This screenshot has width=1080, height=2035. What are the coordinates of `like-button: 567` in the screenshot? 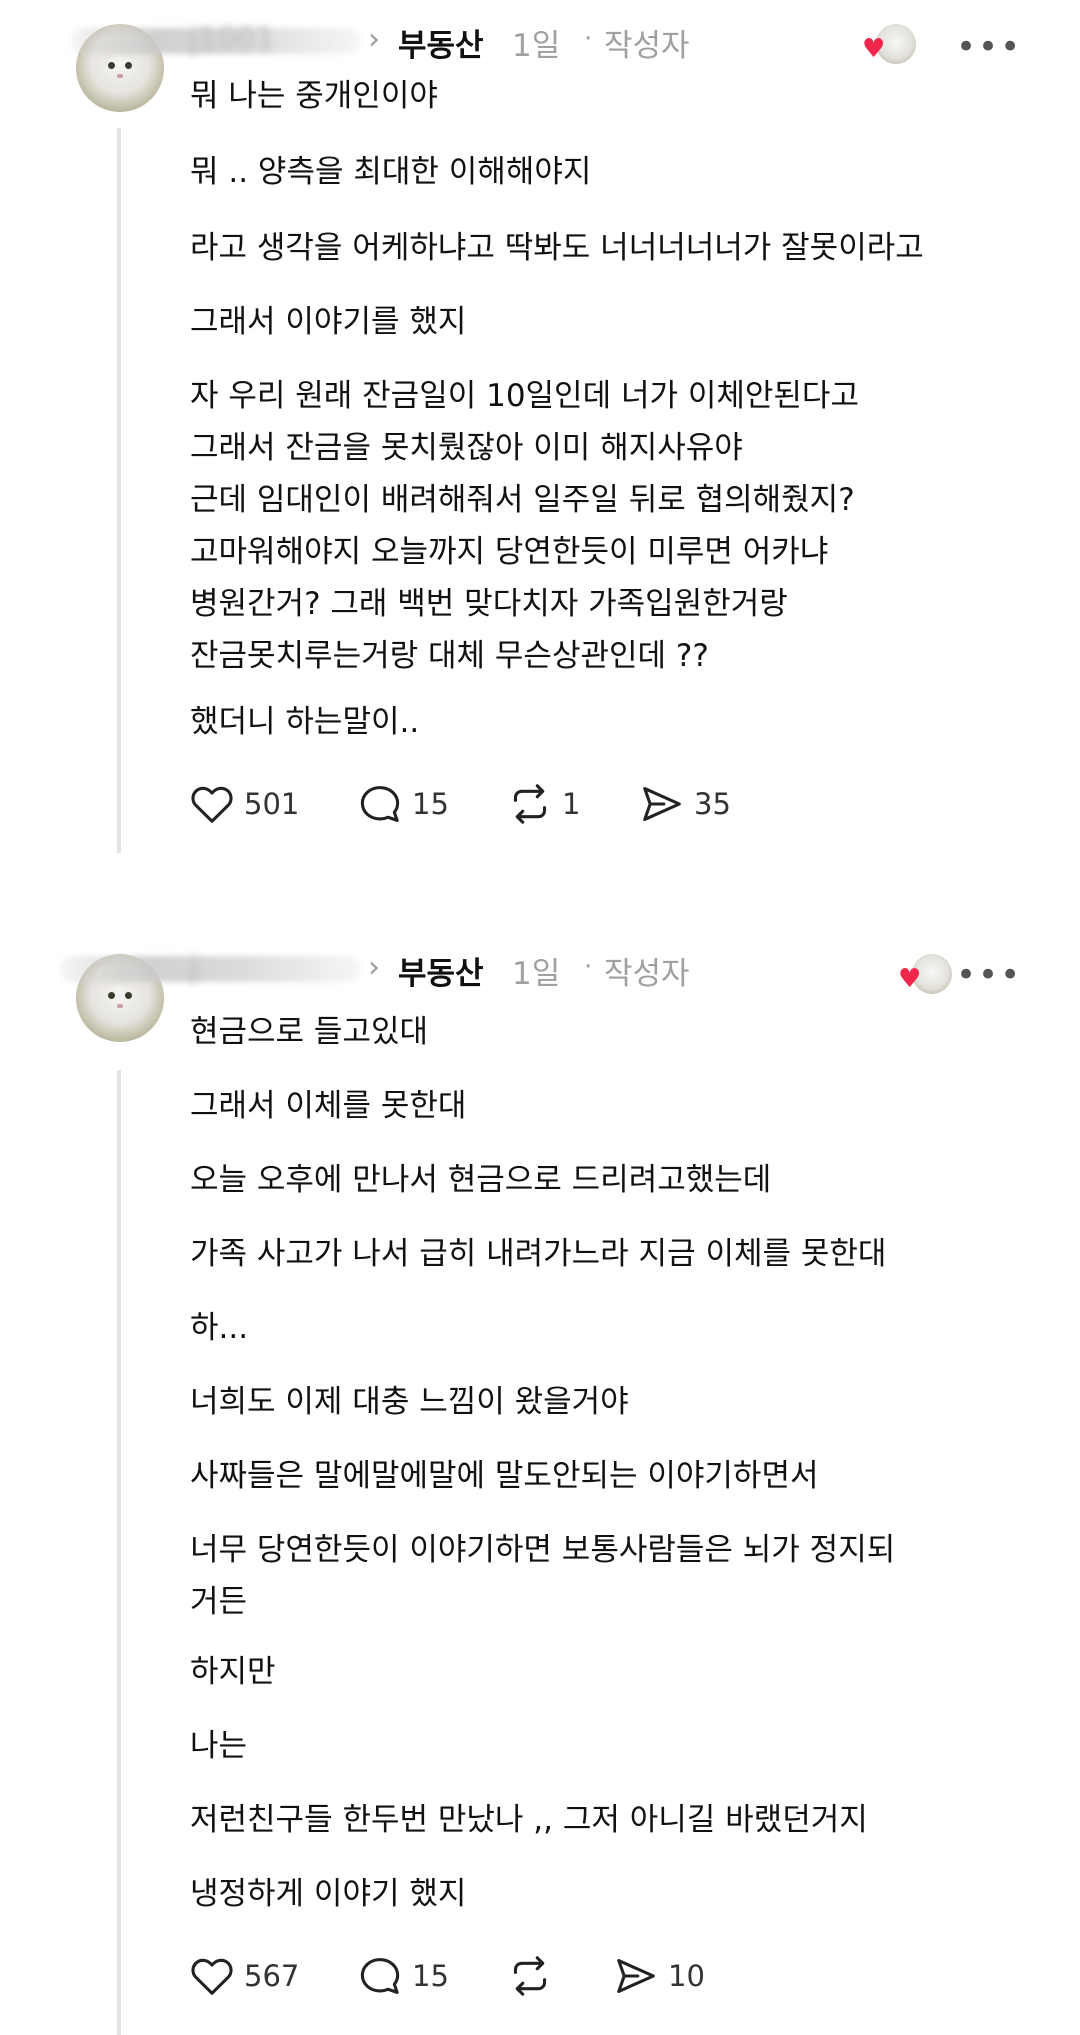 It's located at (244, 1976).